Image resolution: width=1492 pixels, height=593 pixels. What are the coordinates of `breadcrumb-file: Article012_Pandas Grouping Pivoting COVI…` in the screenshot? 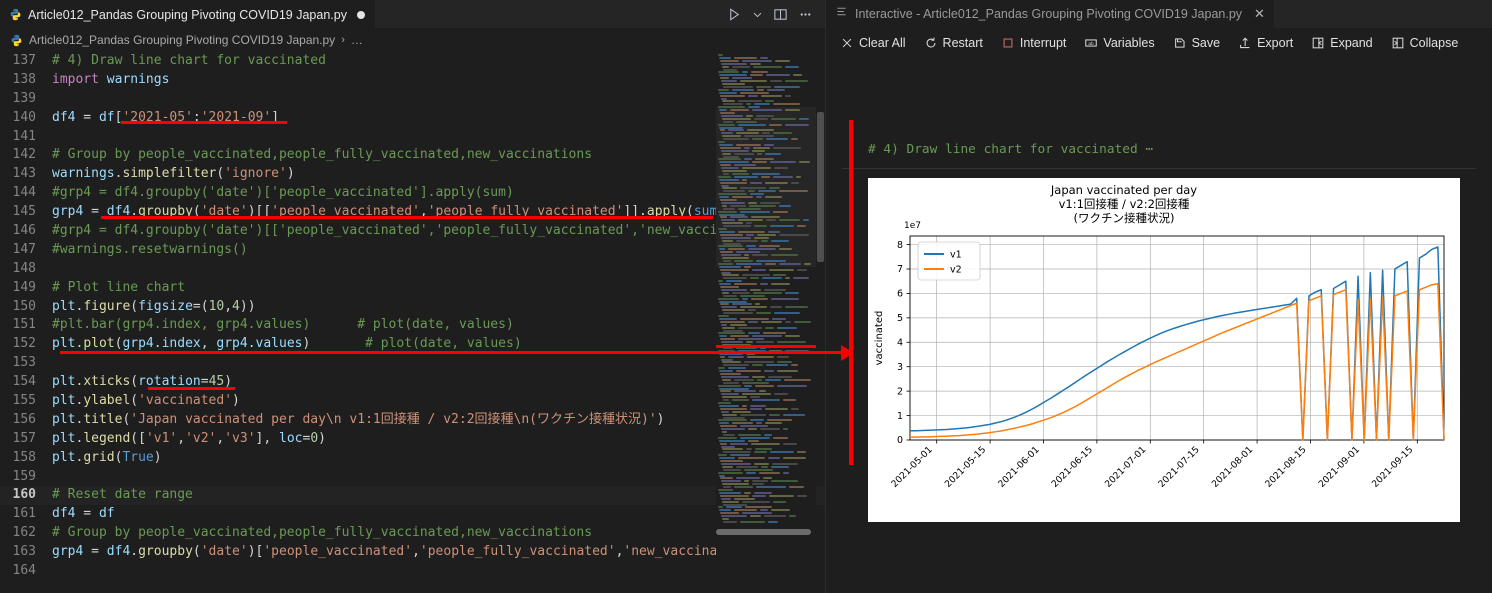 It's located at (182, 40).